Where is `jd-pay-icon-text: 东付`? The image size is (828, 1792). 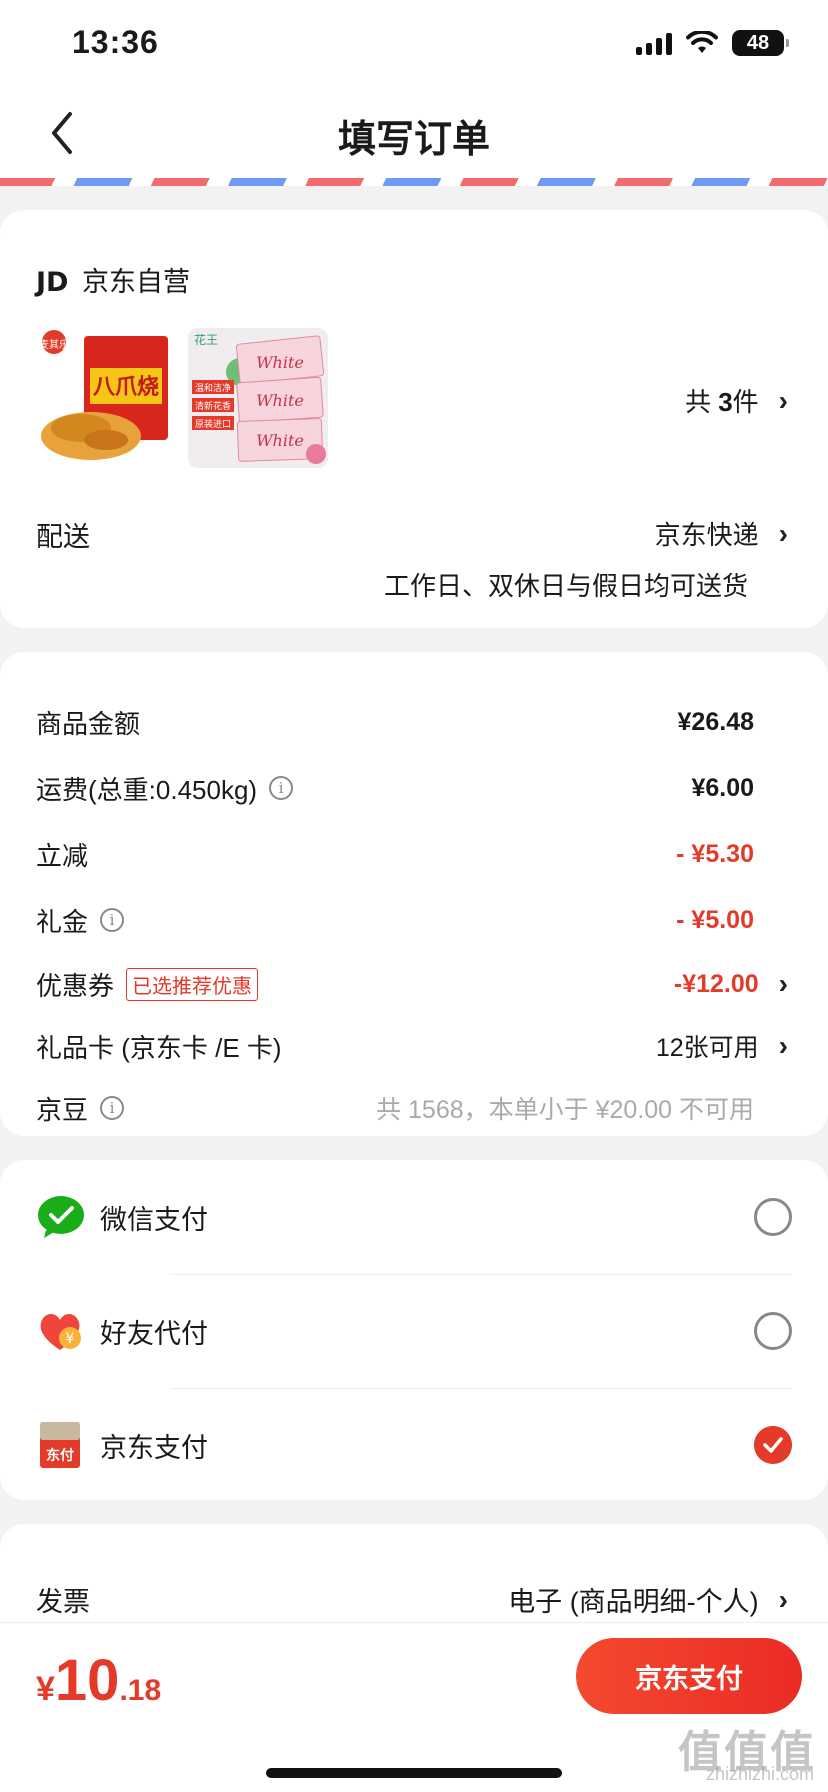 jd-pay-icon-text: 东付 is located at coordinates (60, 1455).